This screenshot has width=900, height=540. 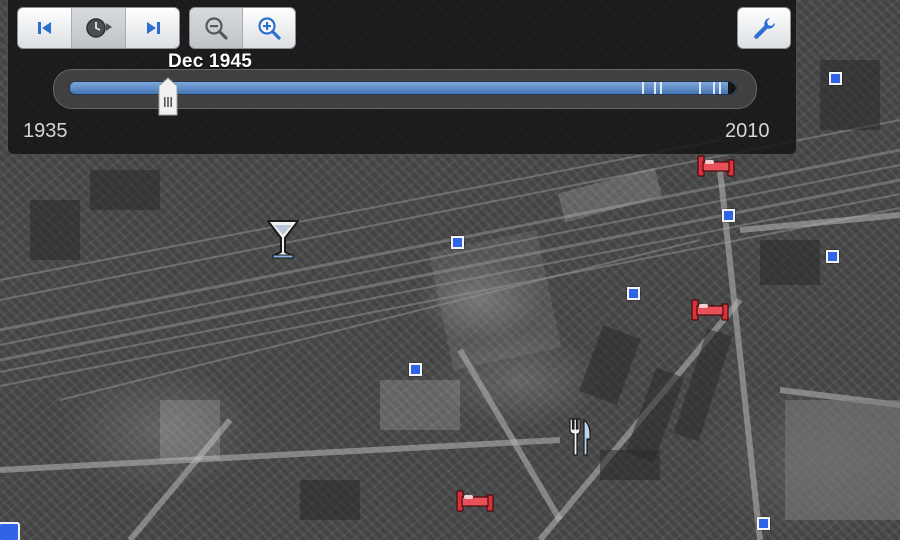 I want to click on timeline-end-year: 2010, so click(x=747, y=131).